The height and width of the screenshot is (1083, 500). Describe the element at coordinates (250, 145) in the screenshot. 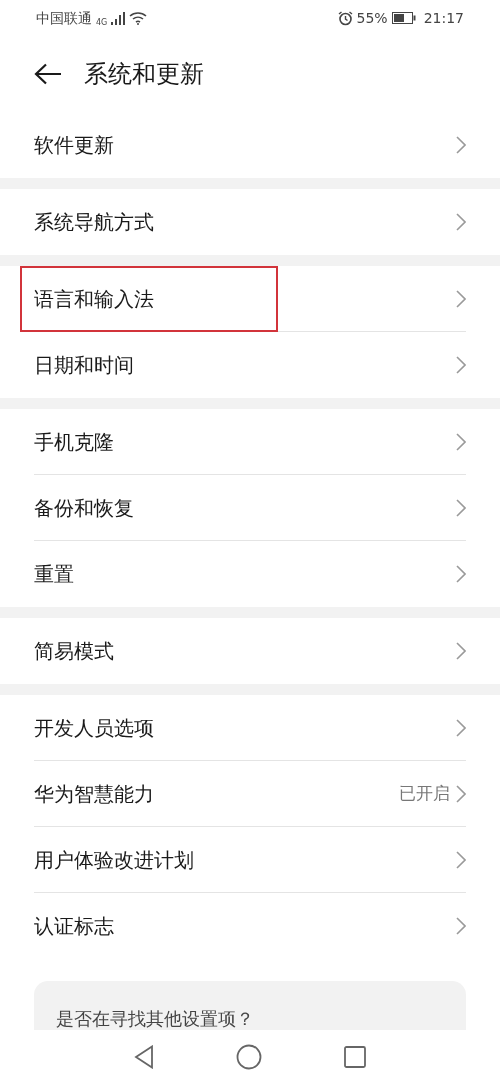

I see `settings-item: 软件更新` at that location.